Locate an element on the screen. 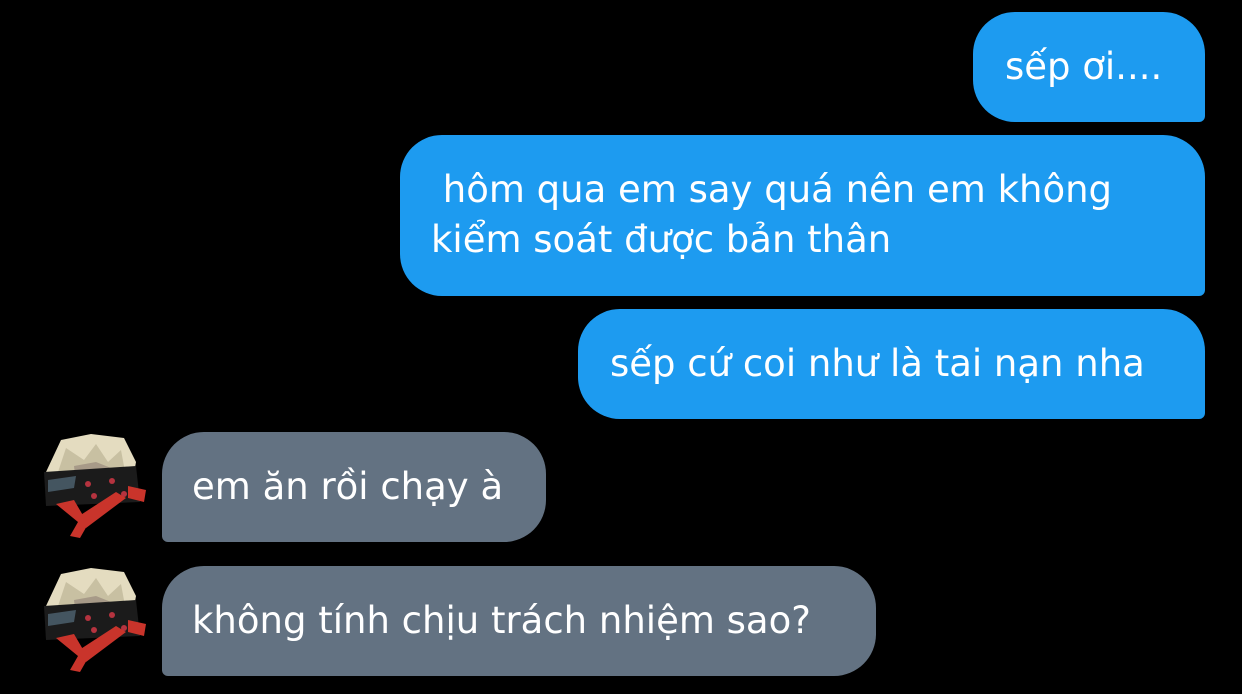 The image size is (1242, 694). received-message-bubble: không tính chịu trách nhiệm sao? is located at coordinates (519, 621).